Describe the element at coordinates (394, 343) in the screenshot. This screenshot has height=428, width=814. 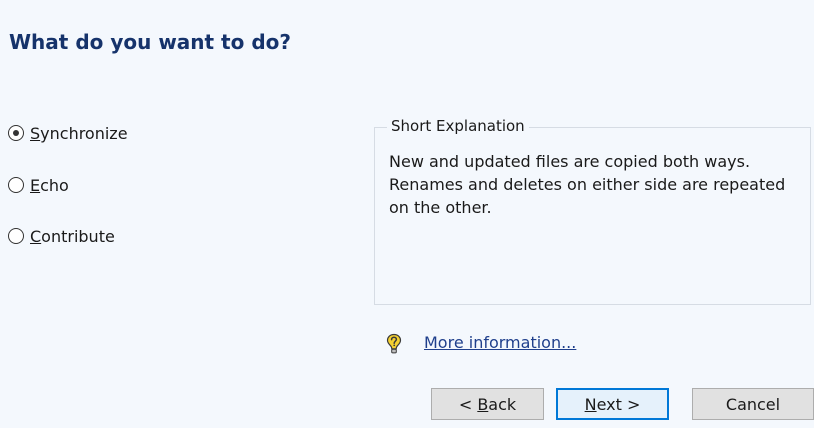
I see `question-bulb-icon` at that location.